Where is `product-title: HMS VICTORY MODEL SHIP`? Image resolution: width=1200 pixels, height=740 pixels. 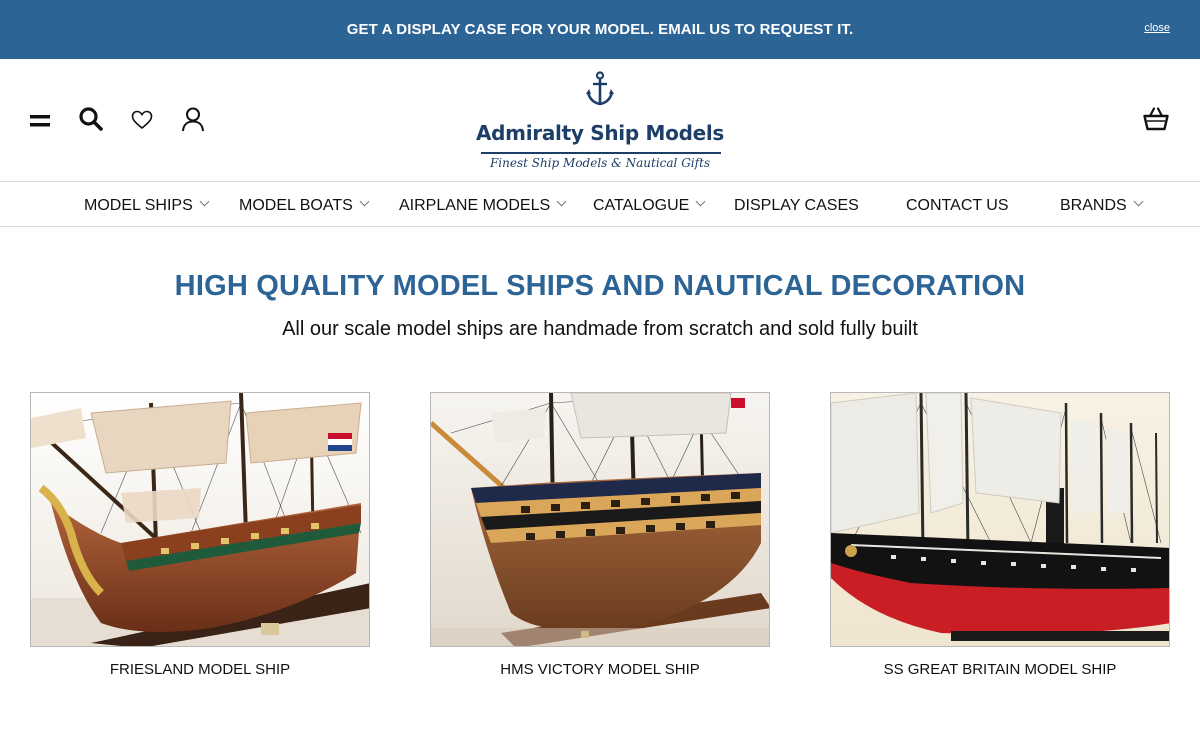 product-title: HMS VICTORY MODEL SHIP is located at coordinates (600, 669).